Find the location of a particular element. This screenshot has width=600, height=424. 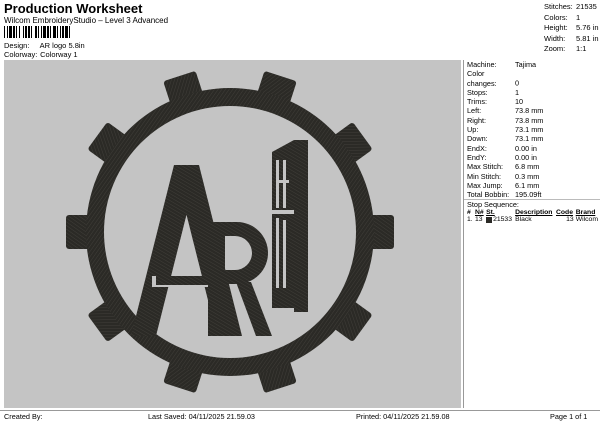

colorway-label: Colorway: is located at coordinates (21, 54).